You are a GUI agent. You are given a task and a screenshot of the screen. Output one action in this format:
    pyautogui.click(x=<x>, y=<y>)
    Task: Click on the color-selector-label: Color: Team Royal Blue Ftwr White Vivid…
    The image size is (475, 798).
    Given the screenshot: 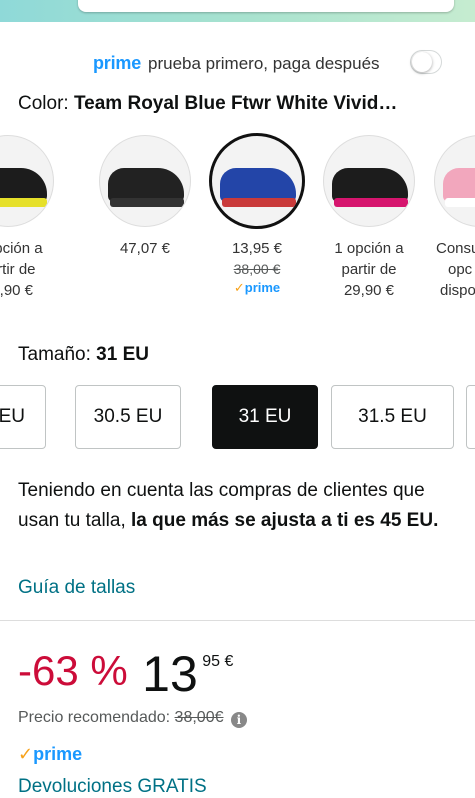 What is the action you would take?
    pyautogui.click(x=207, y=104)
    